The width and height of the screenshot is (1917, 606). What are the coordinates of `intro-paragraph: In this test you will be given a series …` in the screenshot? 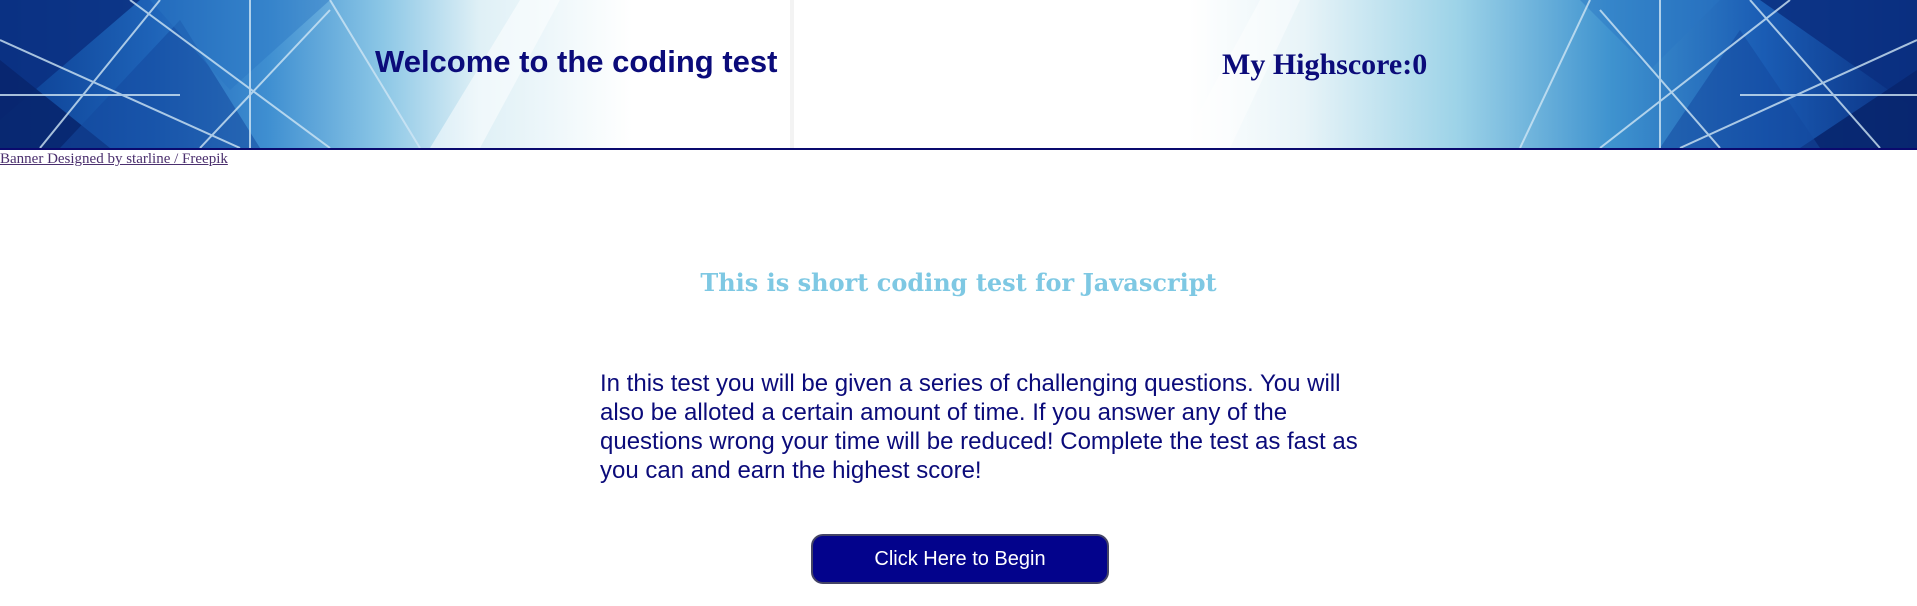 It's located at (979, 427).